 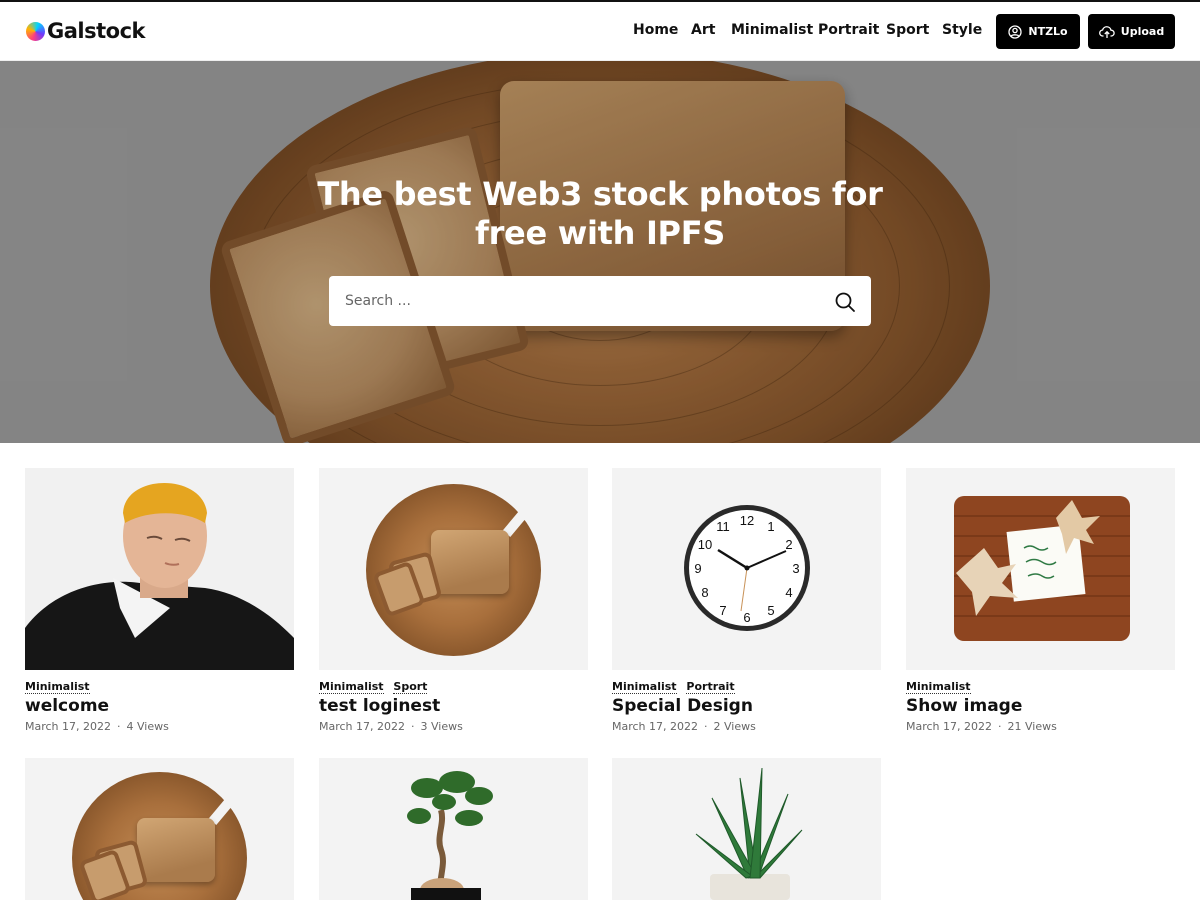 What do you see at coordinates (159, 569) in the screenshot?
I see `card-image-portrait` at bounding box center [159, 569].